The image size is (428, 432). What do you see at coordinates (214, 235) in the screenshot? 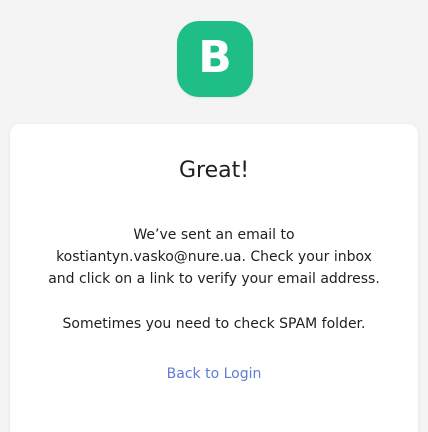
I see `message-line-1: We’ve sent an email to` at bounding box center [214, 235].